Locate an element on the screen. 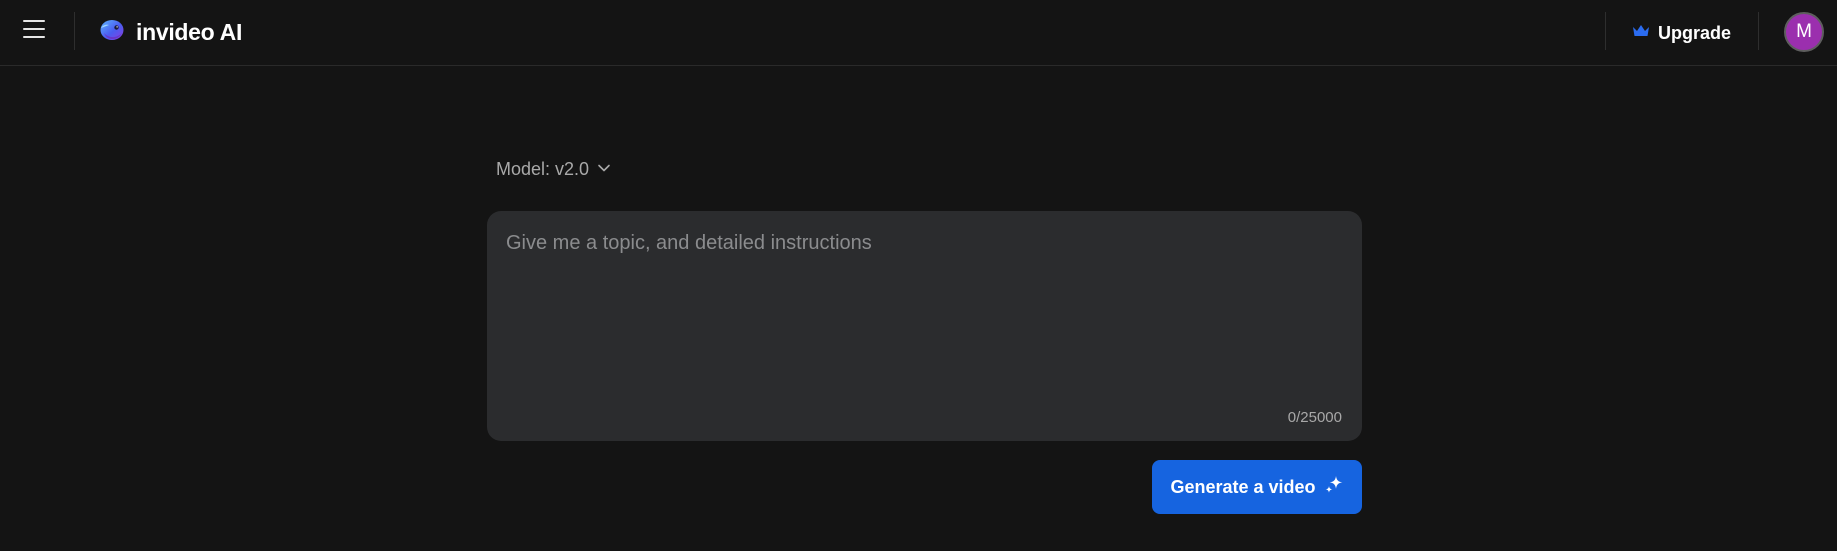  chevron-down-icon is located at coordinates (604, 169).